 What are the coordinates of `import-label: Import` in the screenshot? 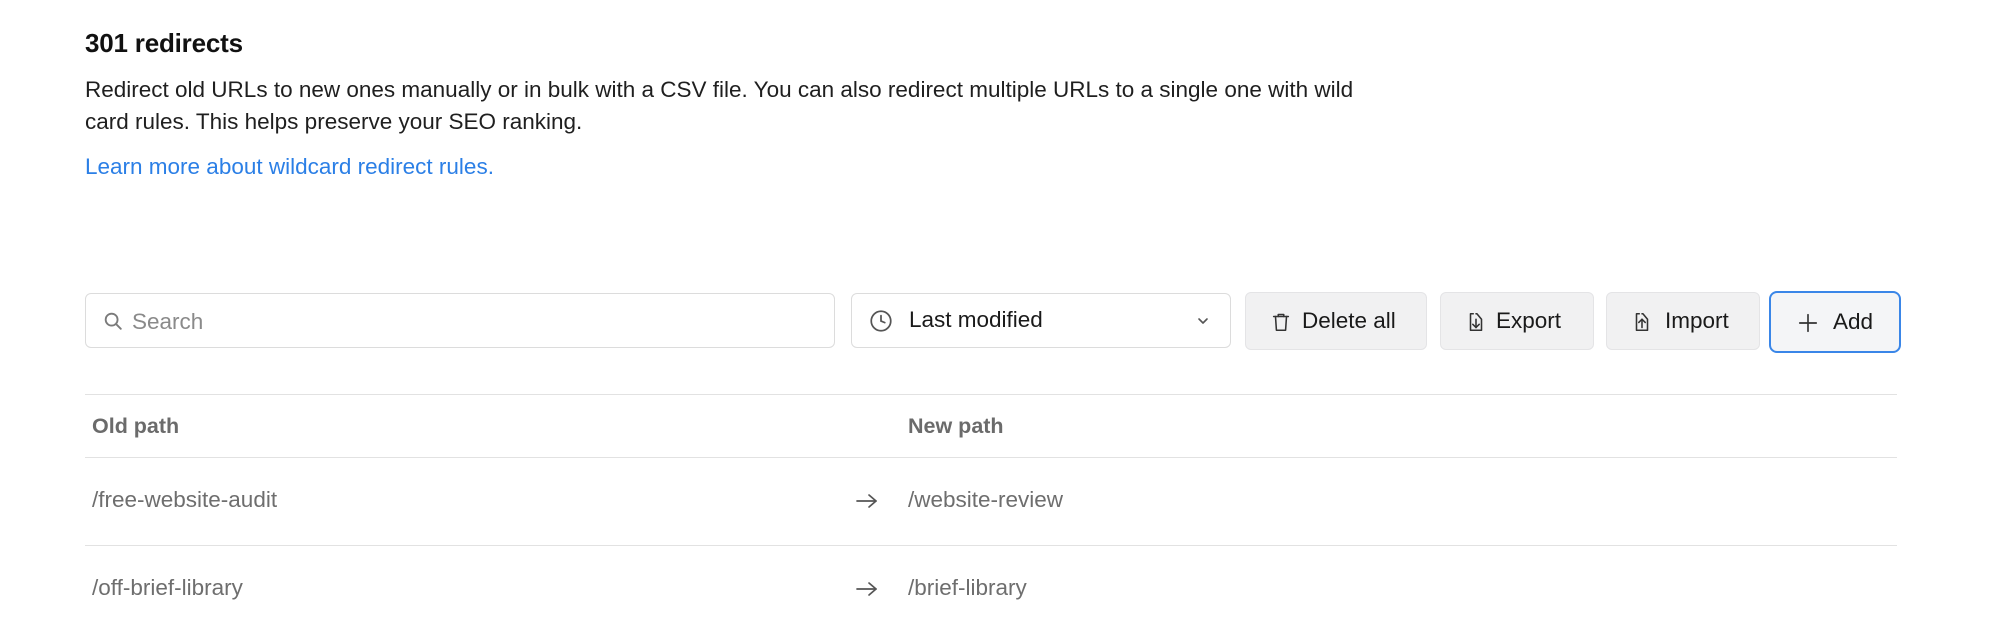 It's located at (1697, 320).